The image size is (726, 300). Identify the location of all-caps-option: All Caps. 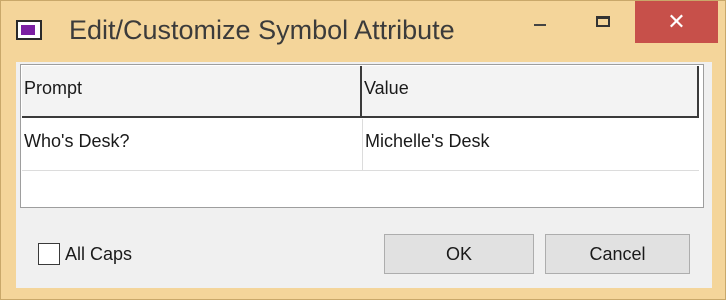
(85, 254).